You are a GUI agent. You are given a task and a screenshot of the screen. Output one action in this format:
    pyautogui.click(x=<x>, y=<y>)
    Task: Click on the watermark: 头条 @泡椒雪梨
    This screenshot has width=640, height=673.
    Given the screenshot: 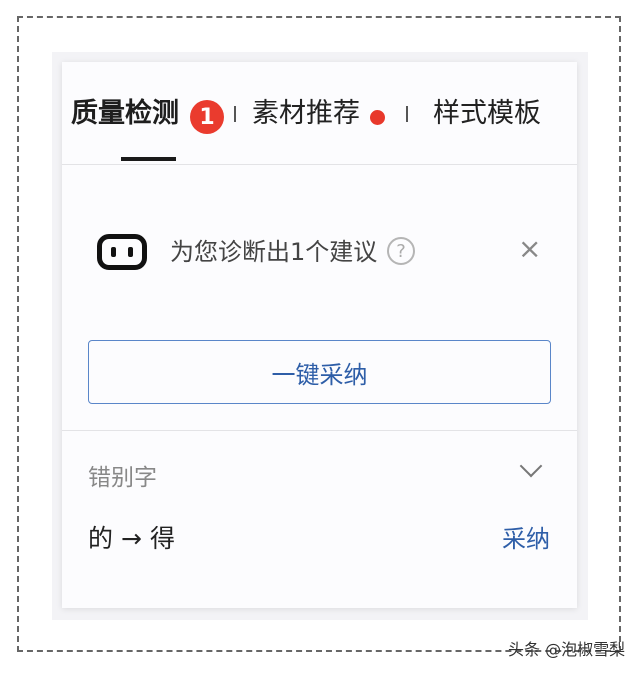 What is the action you would take?
    pyautogui.click(x=567, y=649)
    